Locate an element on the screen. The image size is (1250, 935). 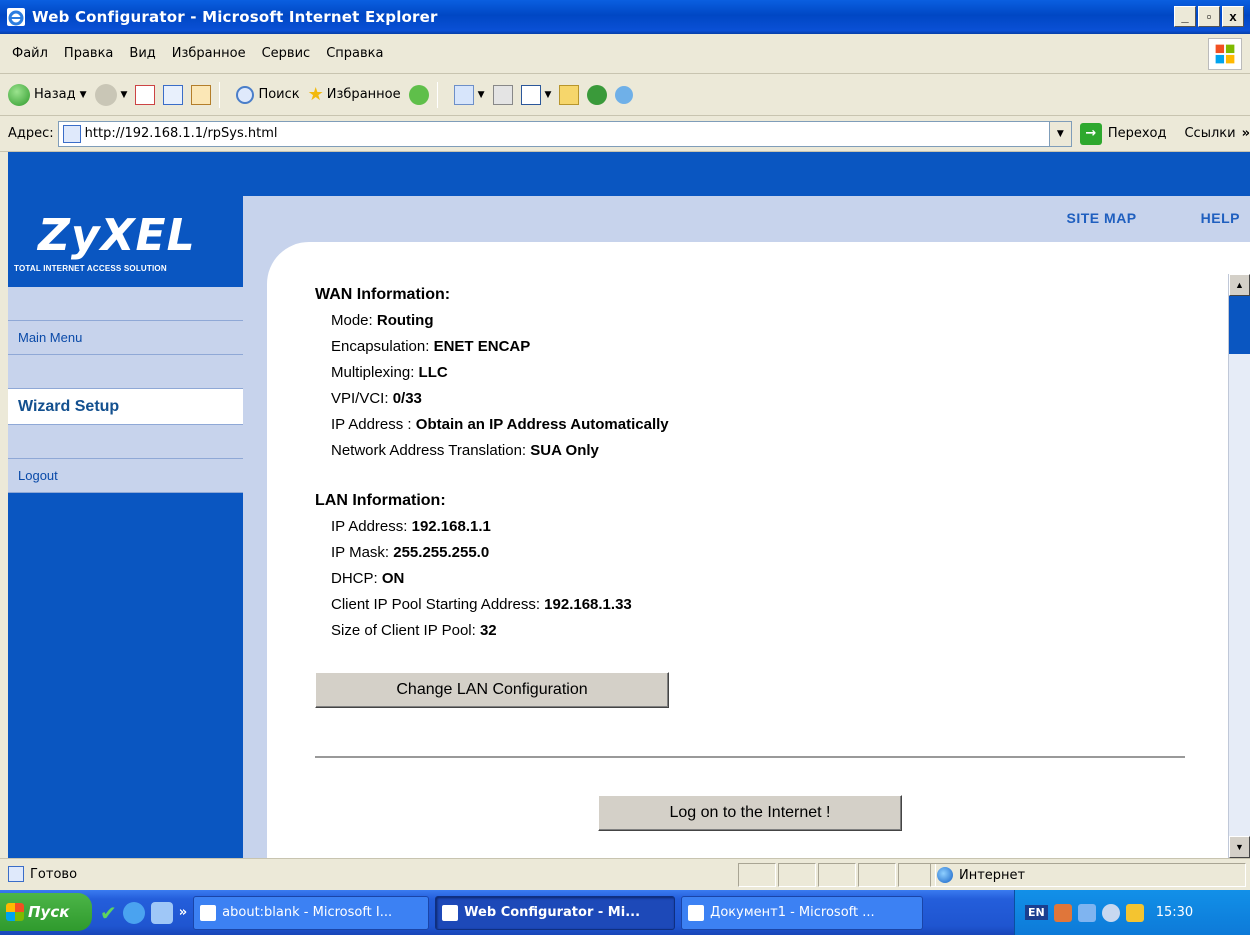
row-label: Encapsulation: is located at coordinates (382, 346).